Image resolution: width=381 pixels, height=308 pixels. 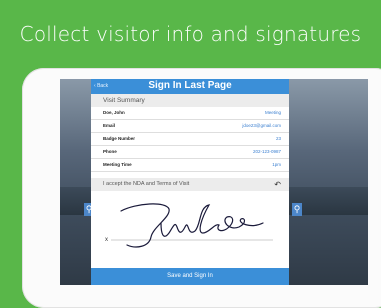 What do you see at coordinates (117, 164) in the screenshot?
I see `row-label: Meeting Time` at bounding box center [117, 164].